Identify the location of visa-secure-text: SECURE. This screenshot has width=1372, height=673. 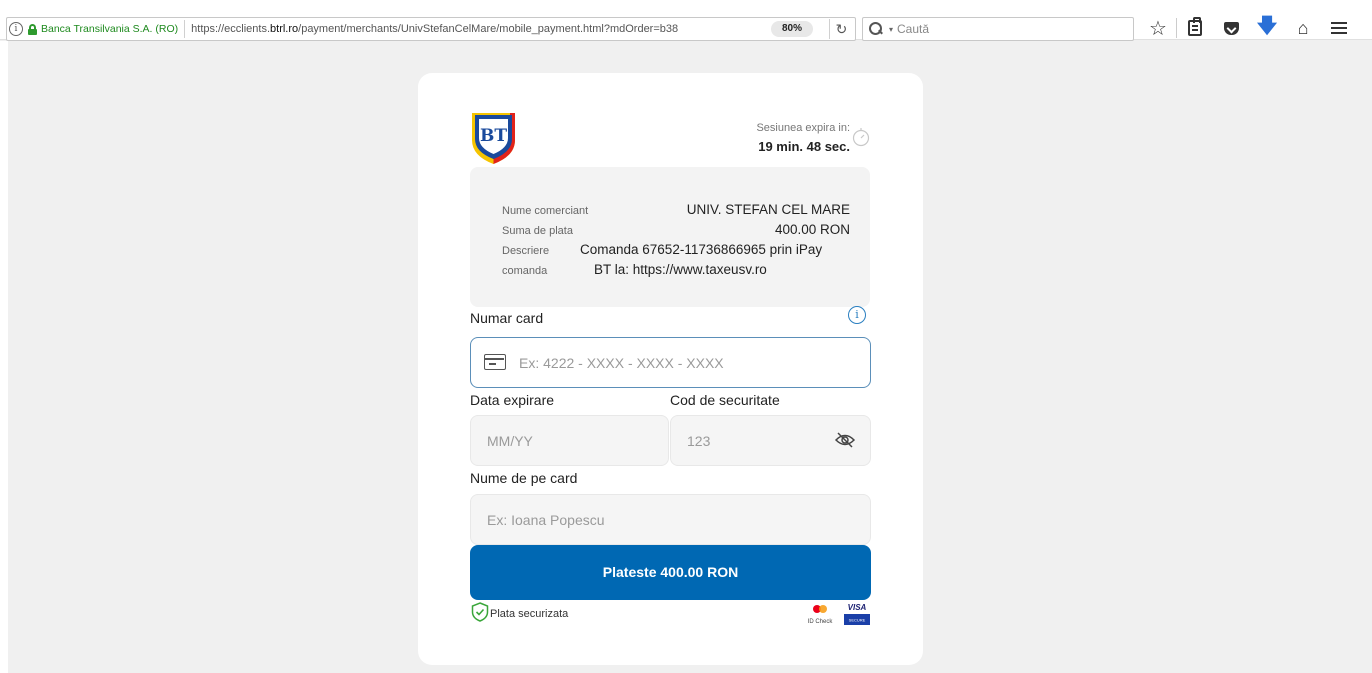
(857, 620).